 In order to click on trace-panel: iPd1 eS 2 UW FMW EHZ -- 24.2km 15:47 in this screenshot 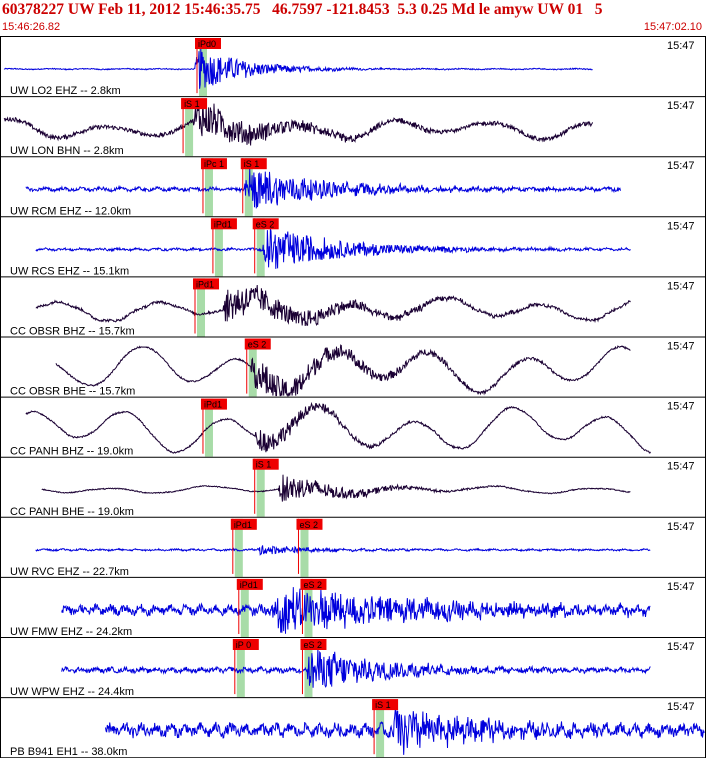, I will do `click(353, 608)`.